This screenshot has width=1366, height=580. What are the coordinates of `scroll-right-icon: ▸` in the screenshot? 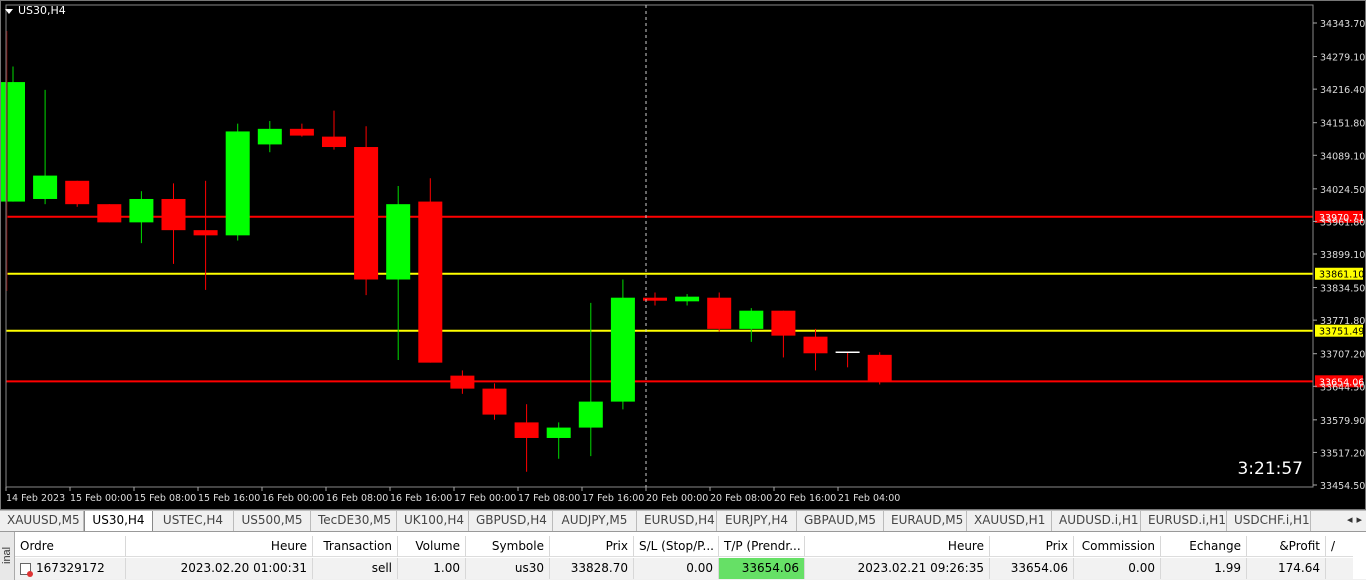 It's located at (1359, 520).